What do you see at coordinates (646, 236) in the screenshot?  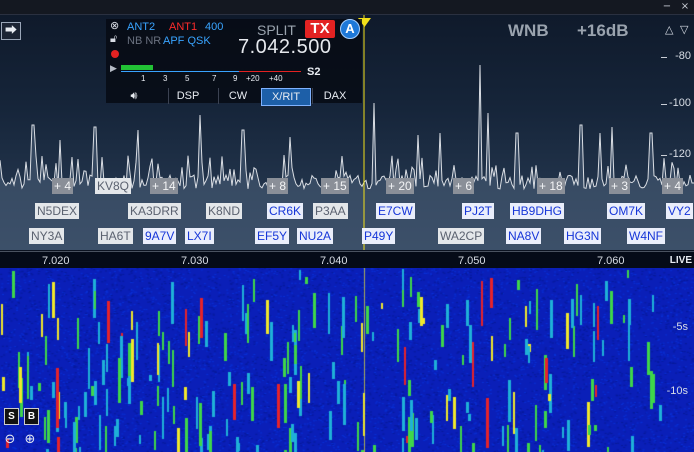 I see `spot-label: W4NF` at bounding box center [646, 236].